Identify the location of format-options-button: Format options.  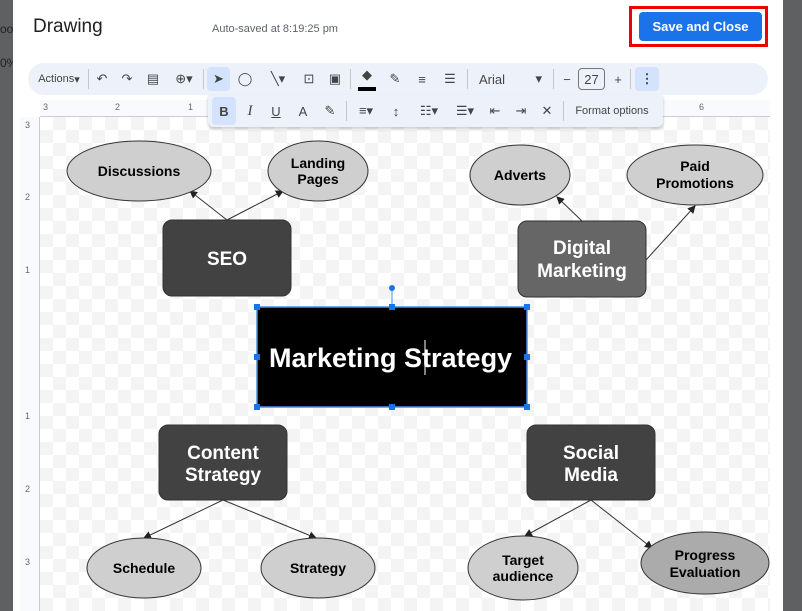
(612, 111).